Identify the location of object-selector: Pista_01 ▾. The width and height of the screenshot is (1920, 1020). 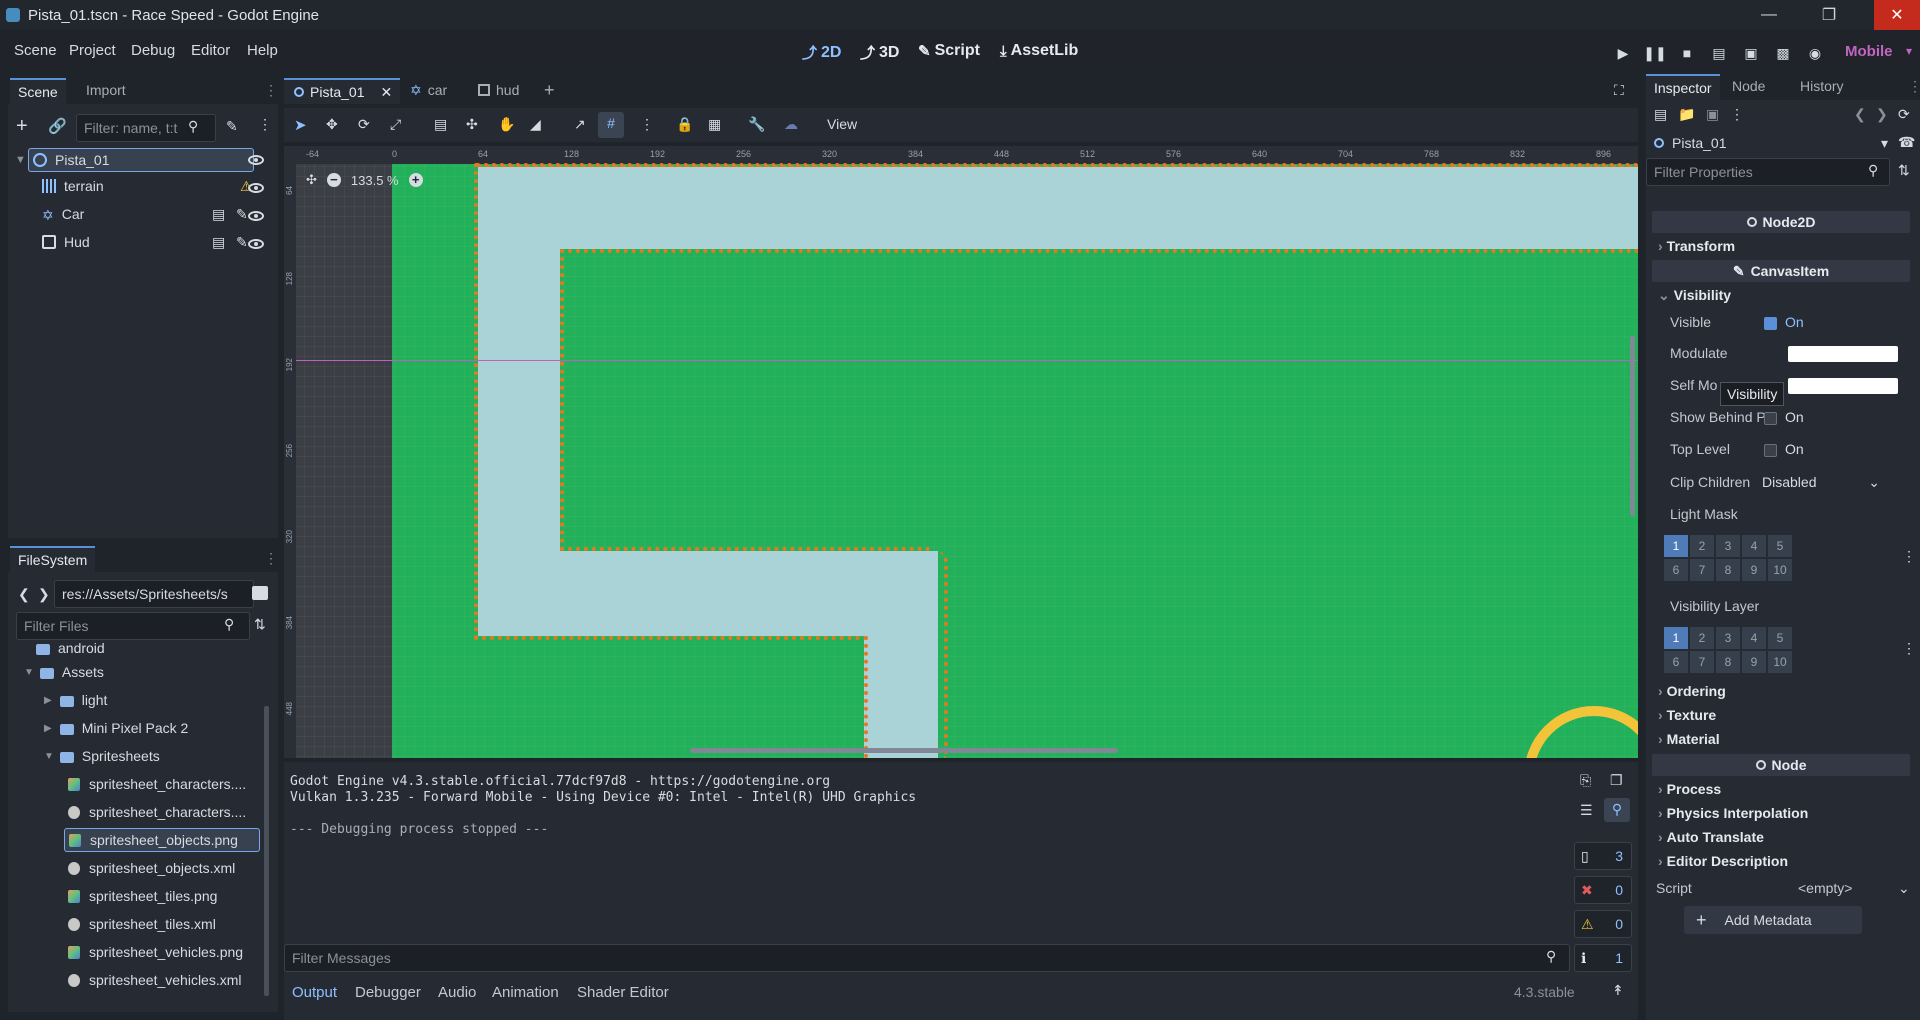
(1768, 143).